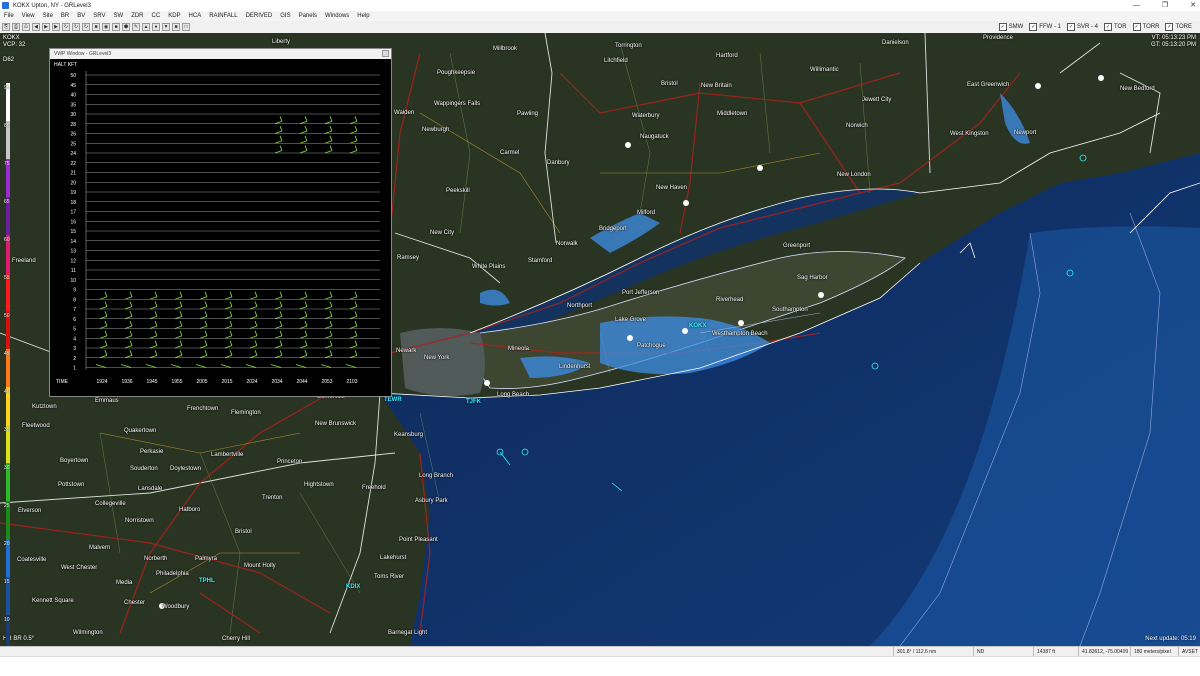  What do you see at coordinates (46, 27) in the screenshot?
I see `toolbar-tool-4: ▶` at bounding box center [46, 27].